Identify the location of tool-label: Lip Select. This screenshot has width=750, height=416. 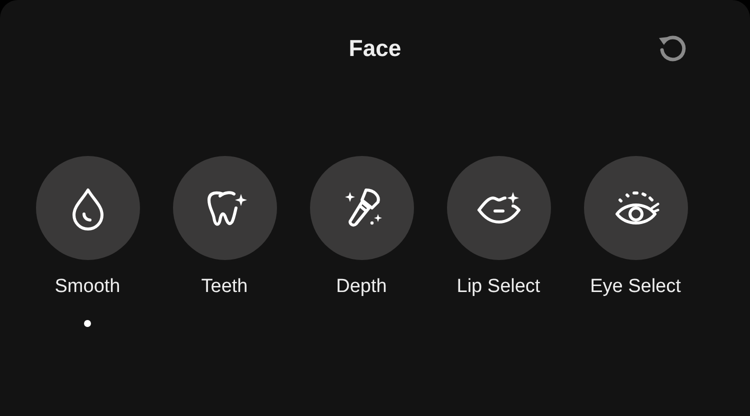
(498, 287).